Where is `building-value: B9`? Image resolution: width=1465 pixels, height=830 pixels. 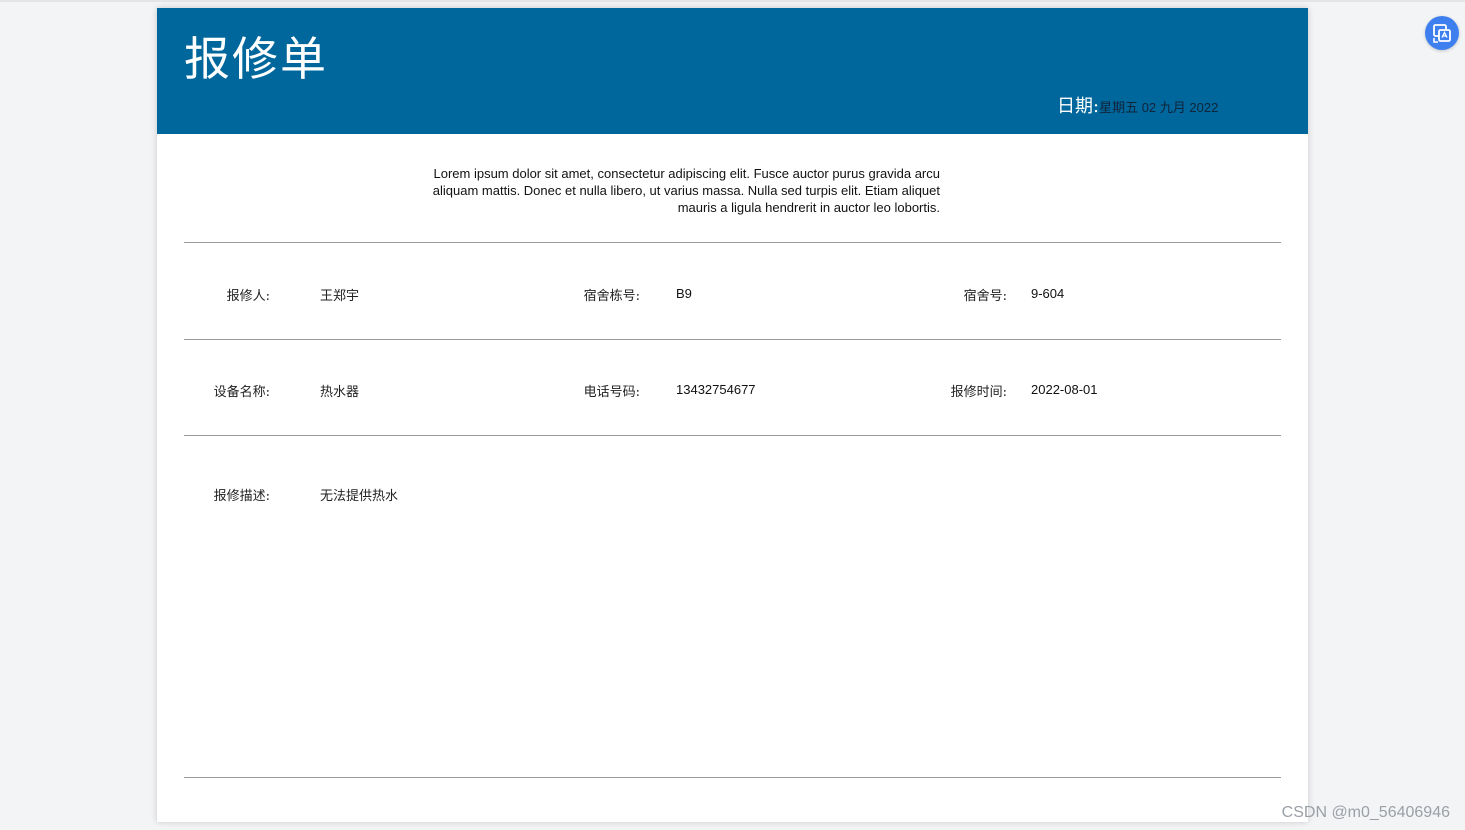
building-value: B9 is located at coordinates (684, 293).